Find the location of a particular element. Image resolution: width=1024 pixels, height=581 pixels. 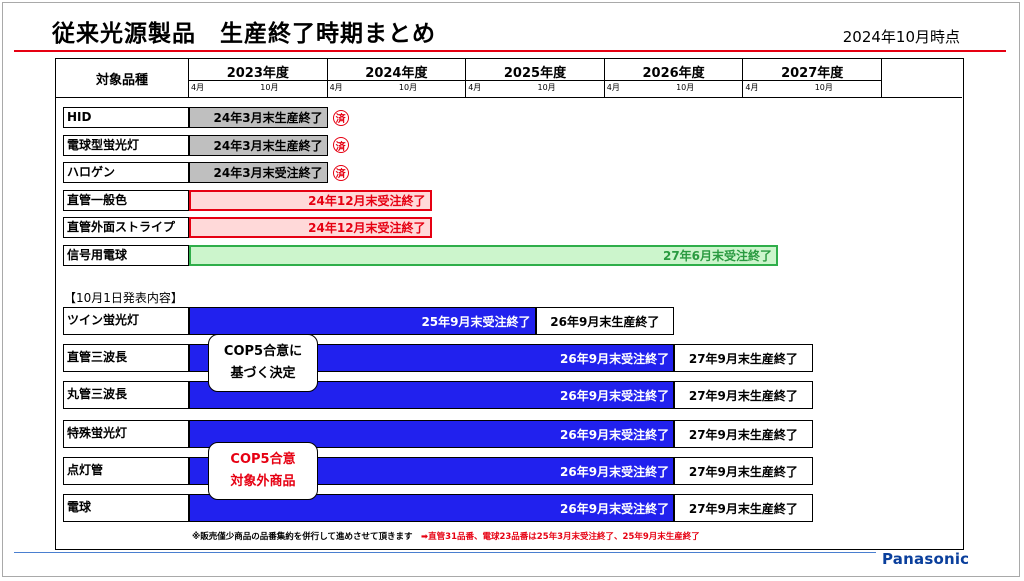

bar-label: 25年9月末受注終了 is located at coordinates (476, 321).